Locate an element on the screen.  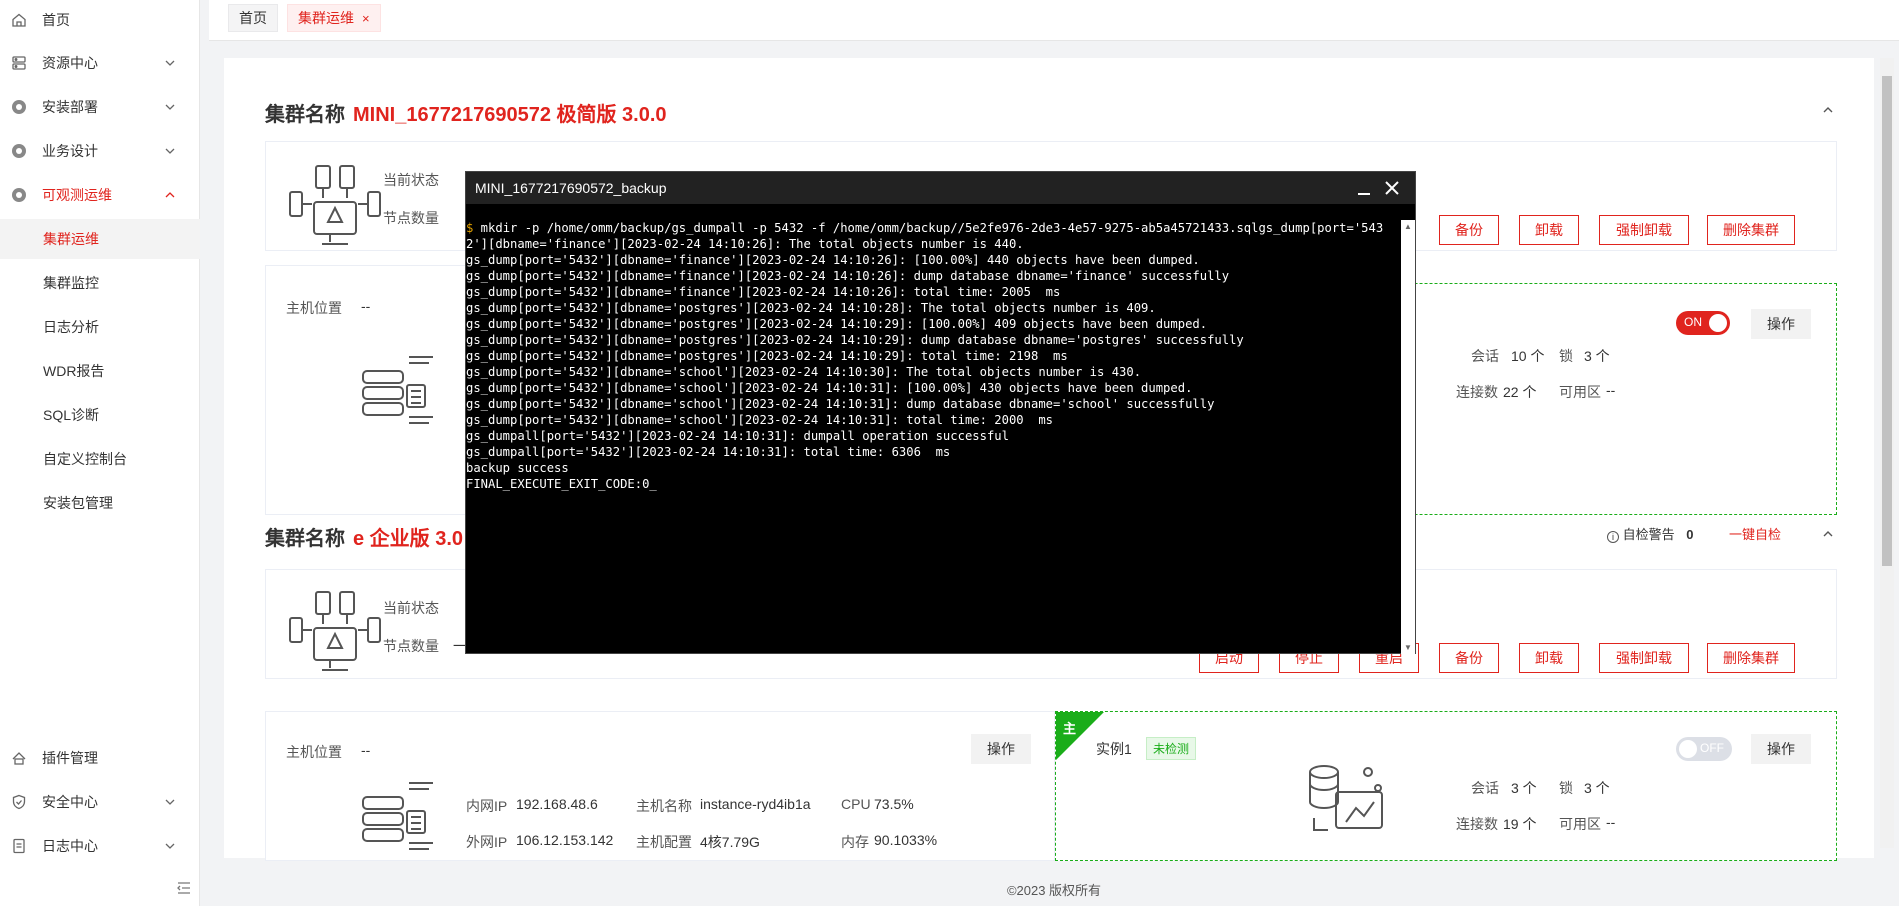
cluster1-backup-button: 备份 is located at coordinates (1469, 230).